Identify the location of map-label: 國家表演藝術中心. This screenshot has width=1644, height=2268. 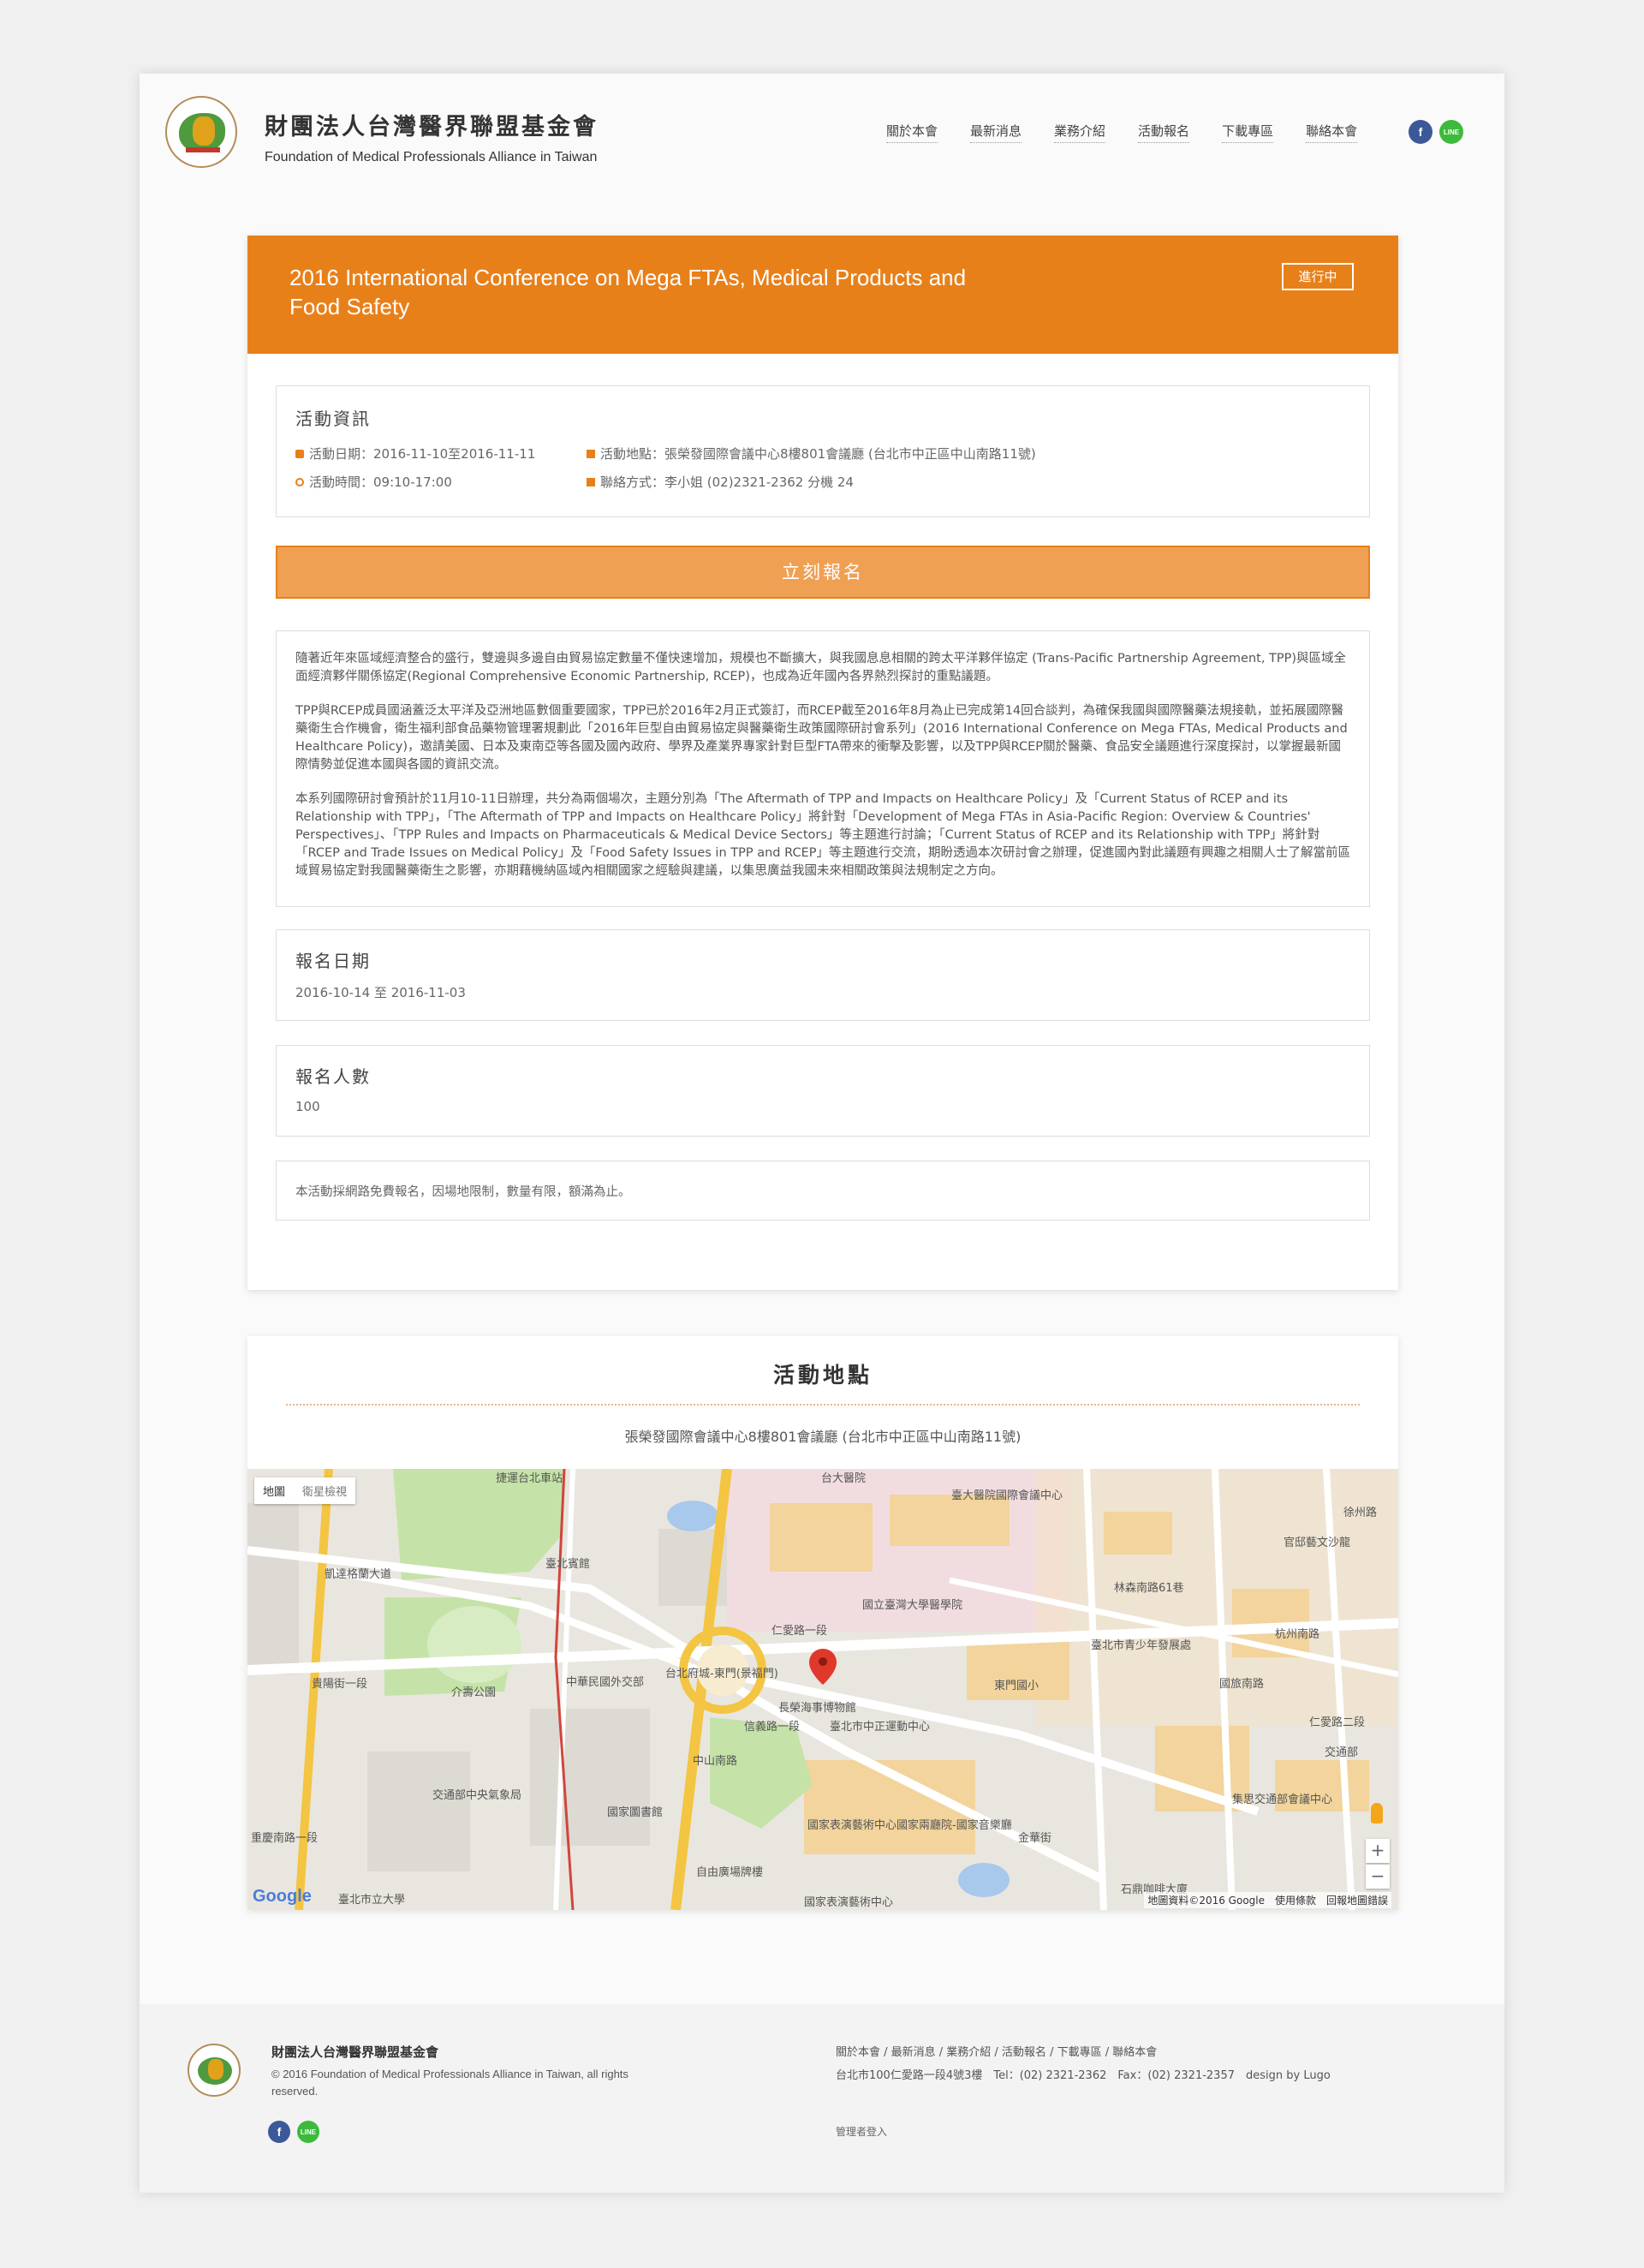
(849, 1903).